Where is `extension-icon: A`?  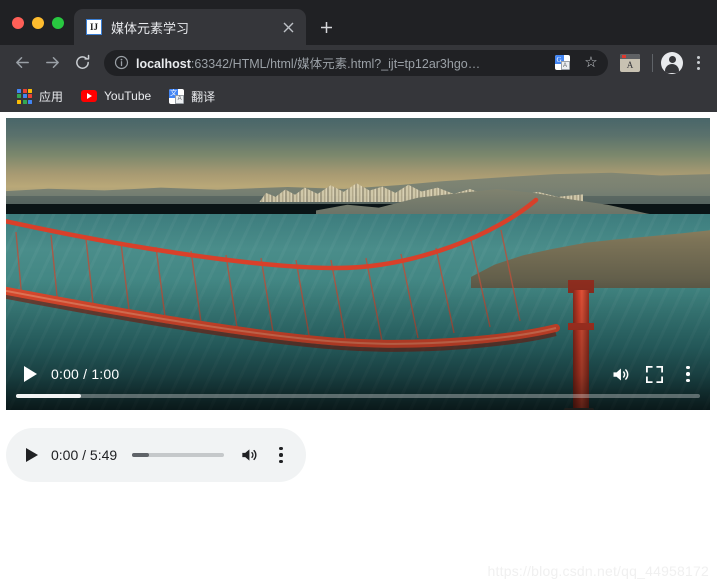
extension-icon: A is located at coordinates (630, 62).